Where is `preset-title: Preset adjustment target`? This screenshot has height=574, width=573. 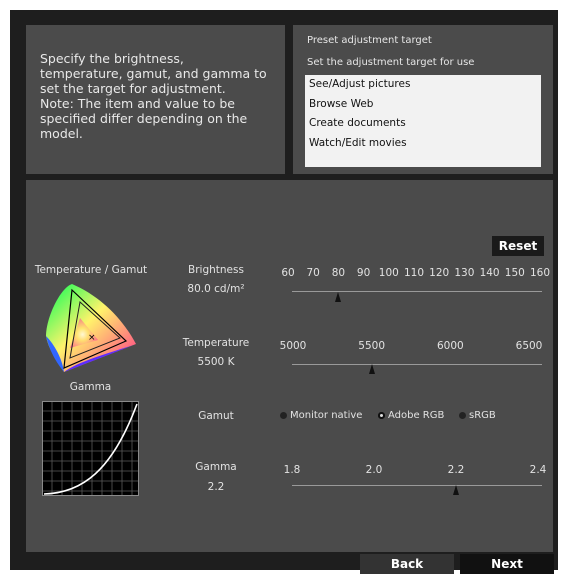 preset-title: Preset adjustment target is located at coordinates (369, 40).